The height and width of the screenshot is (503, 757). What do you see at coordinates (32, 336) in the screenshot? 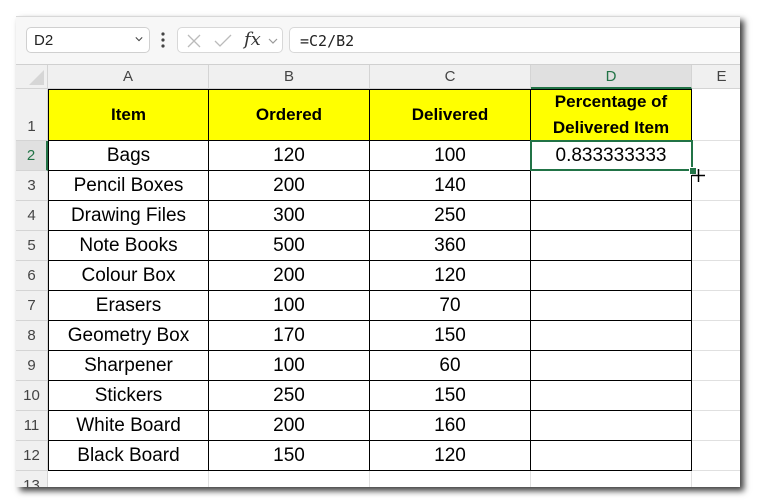
I see `row-header-8: 8` at bounding box center [32, 336].